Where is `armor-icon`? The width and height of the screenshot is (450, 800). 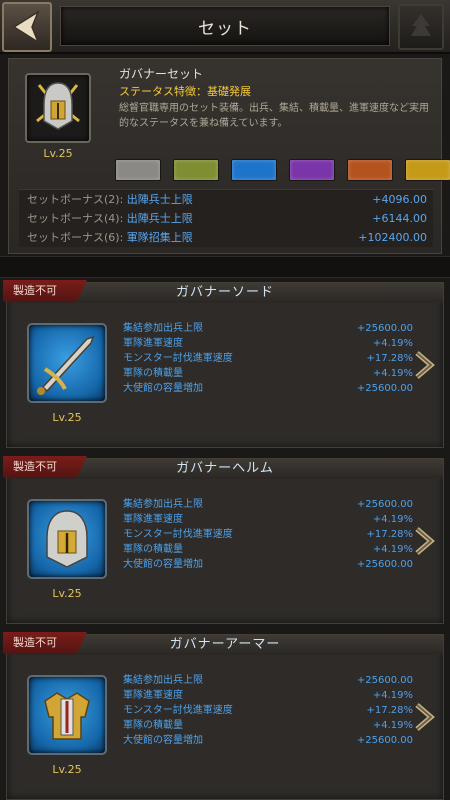 armor-icon is located at coordinates (67, 716).